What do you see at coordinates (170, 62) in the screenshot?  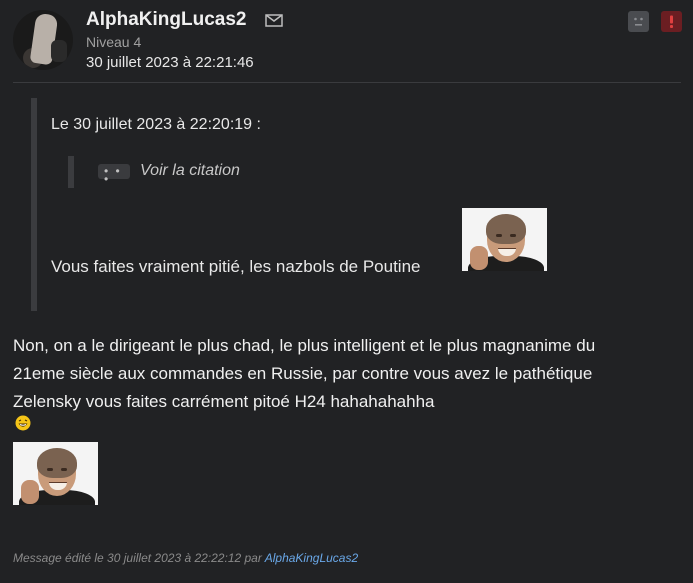 I see `post-date: 30 juillet 2023 à 22:21:46` at bounding box center [170, 62].